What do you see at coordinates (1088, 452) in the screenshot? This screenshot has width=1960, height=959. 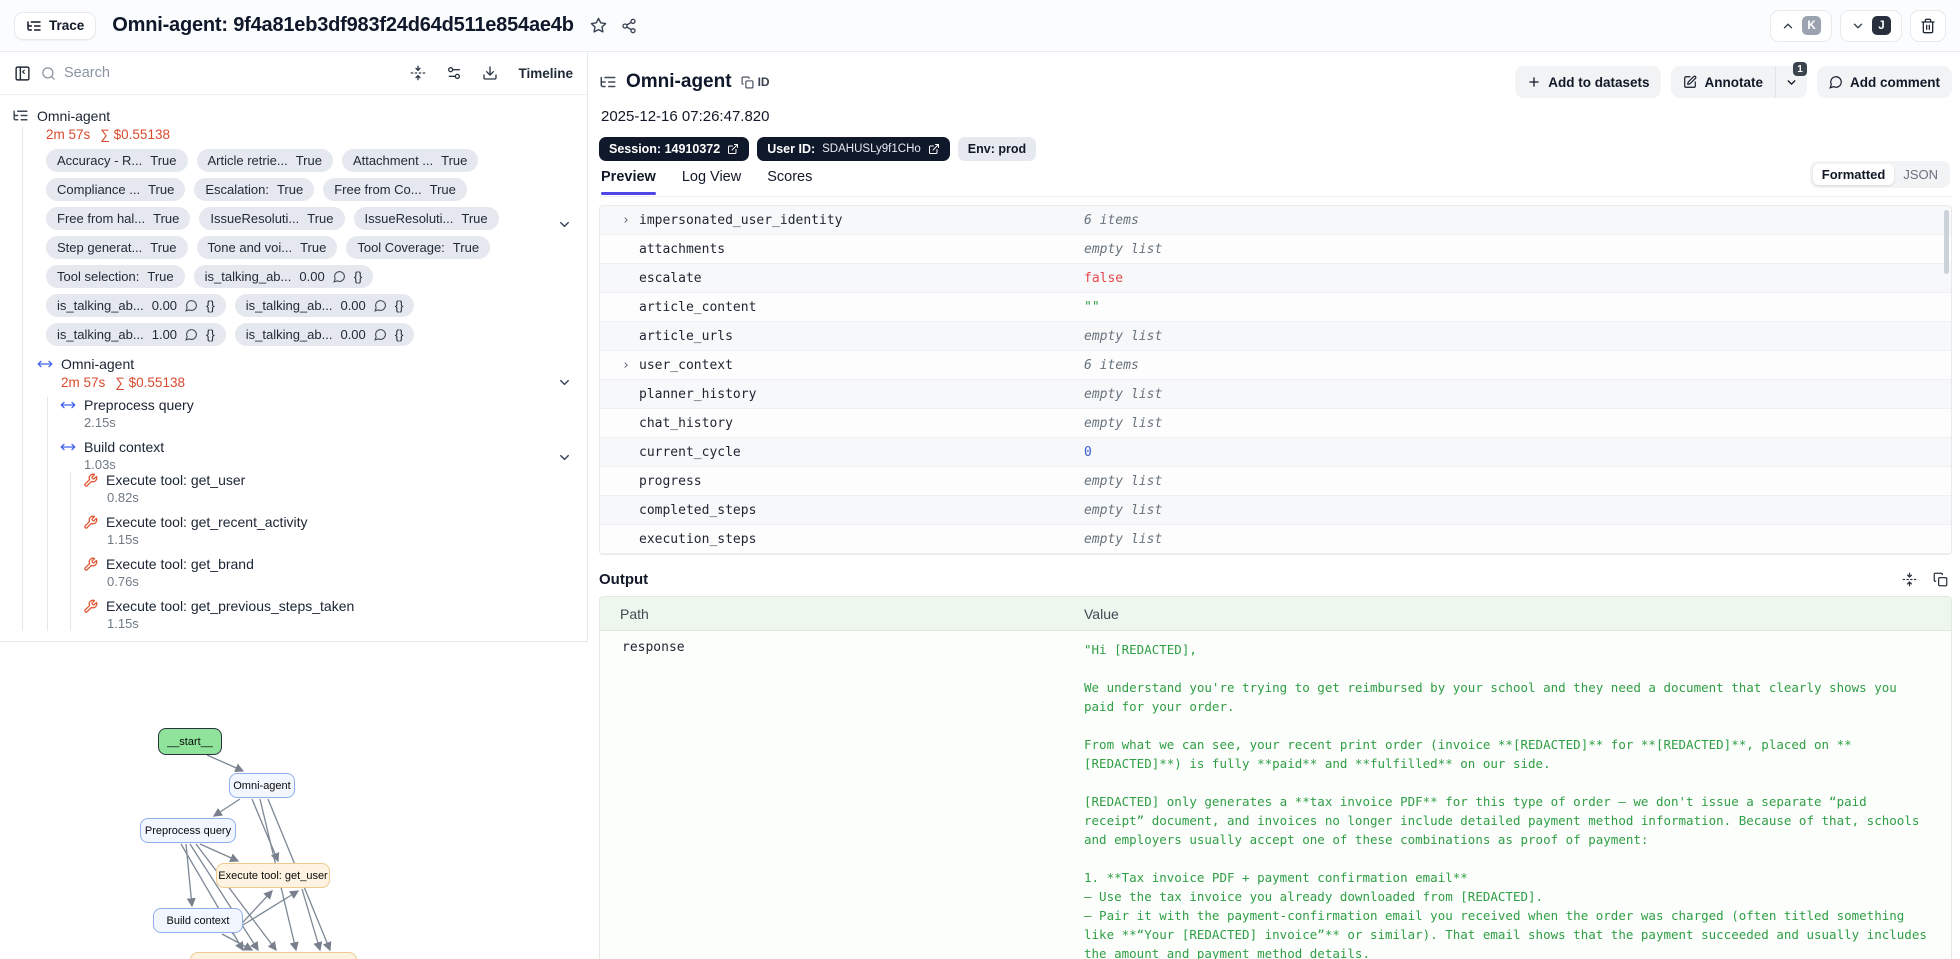 I see `kv-value: 0` at bounding box center [1088, 452].